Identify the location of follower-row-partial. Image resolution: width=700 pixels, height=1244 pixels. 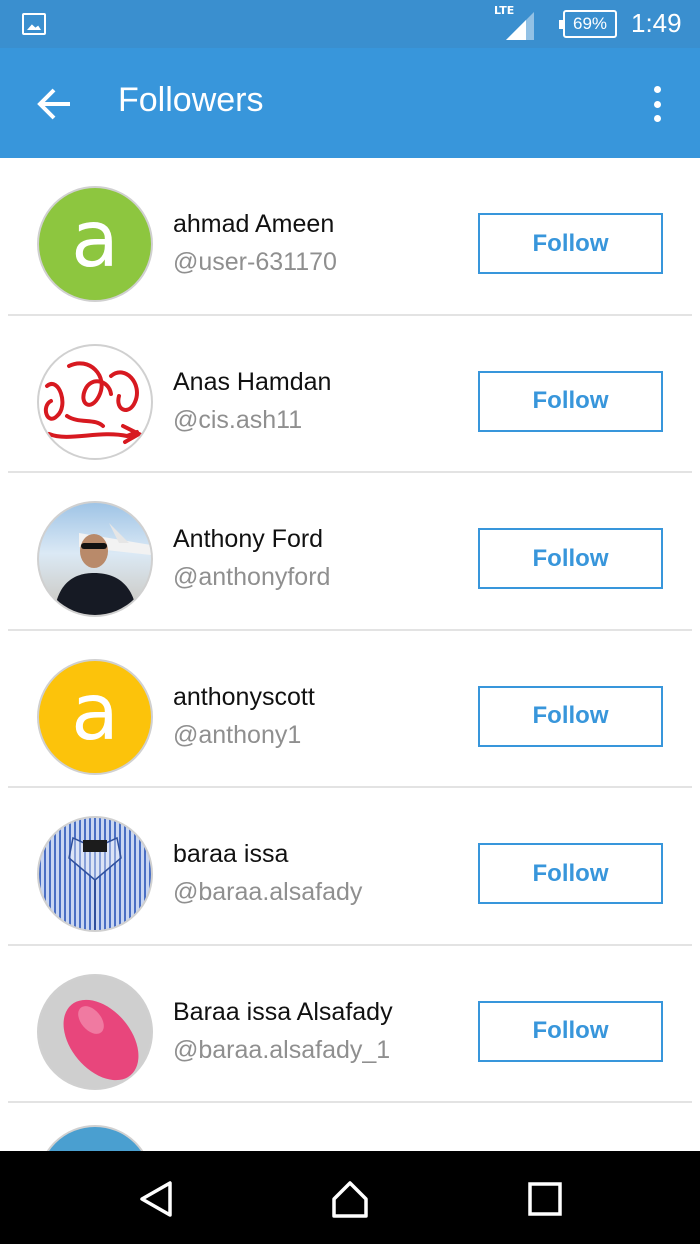
(350, 1172).